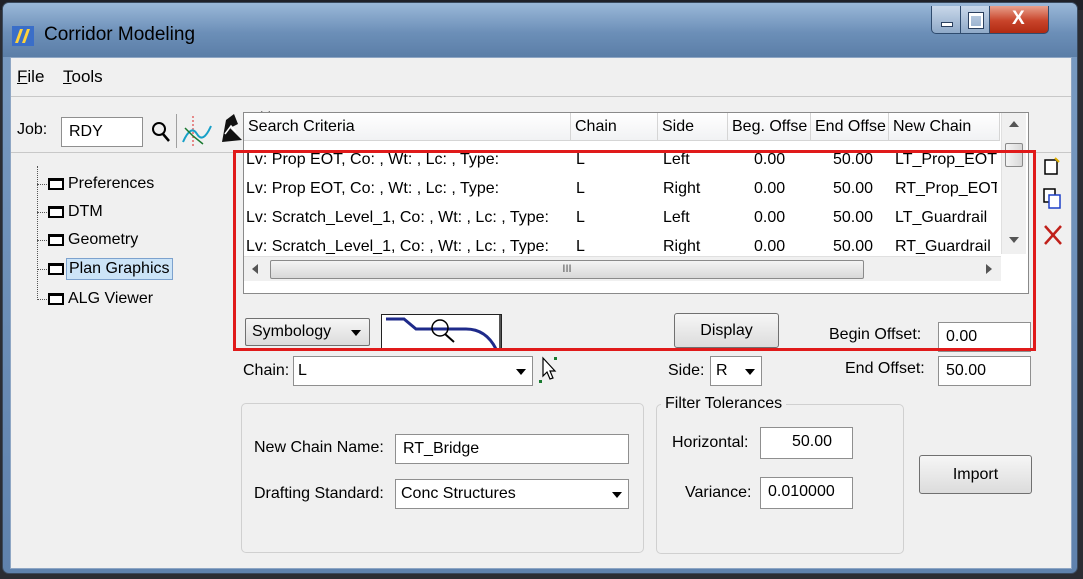 This screenshot has width=1083, height=579. Describe the element at coordinates (1053, 166) in the screenshot. I see `add-row-icon` at that location.